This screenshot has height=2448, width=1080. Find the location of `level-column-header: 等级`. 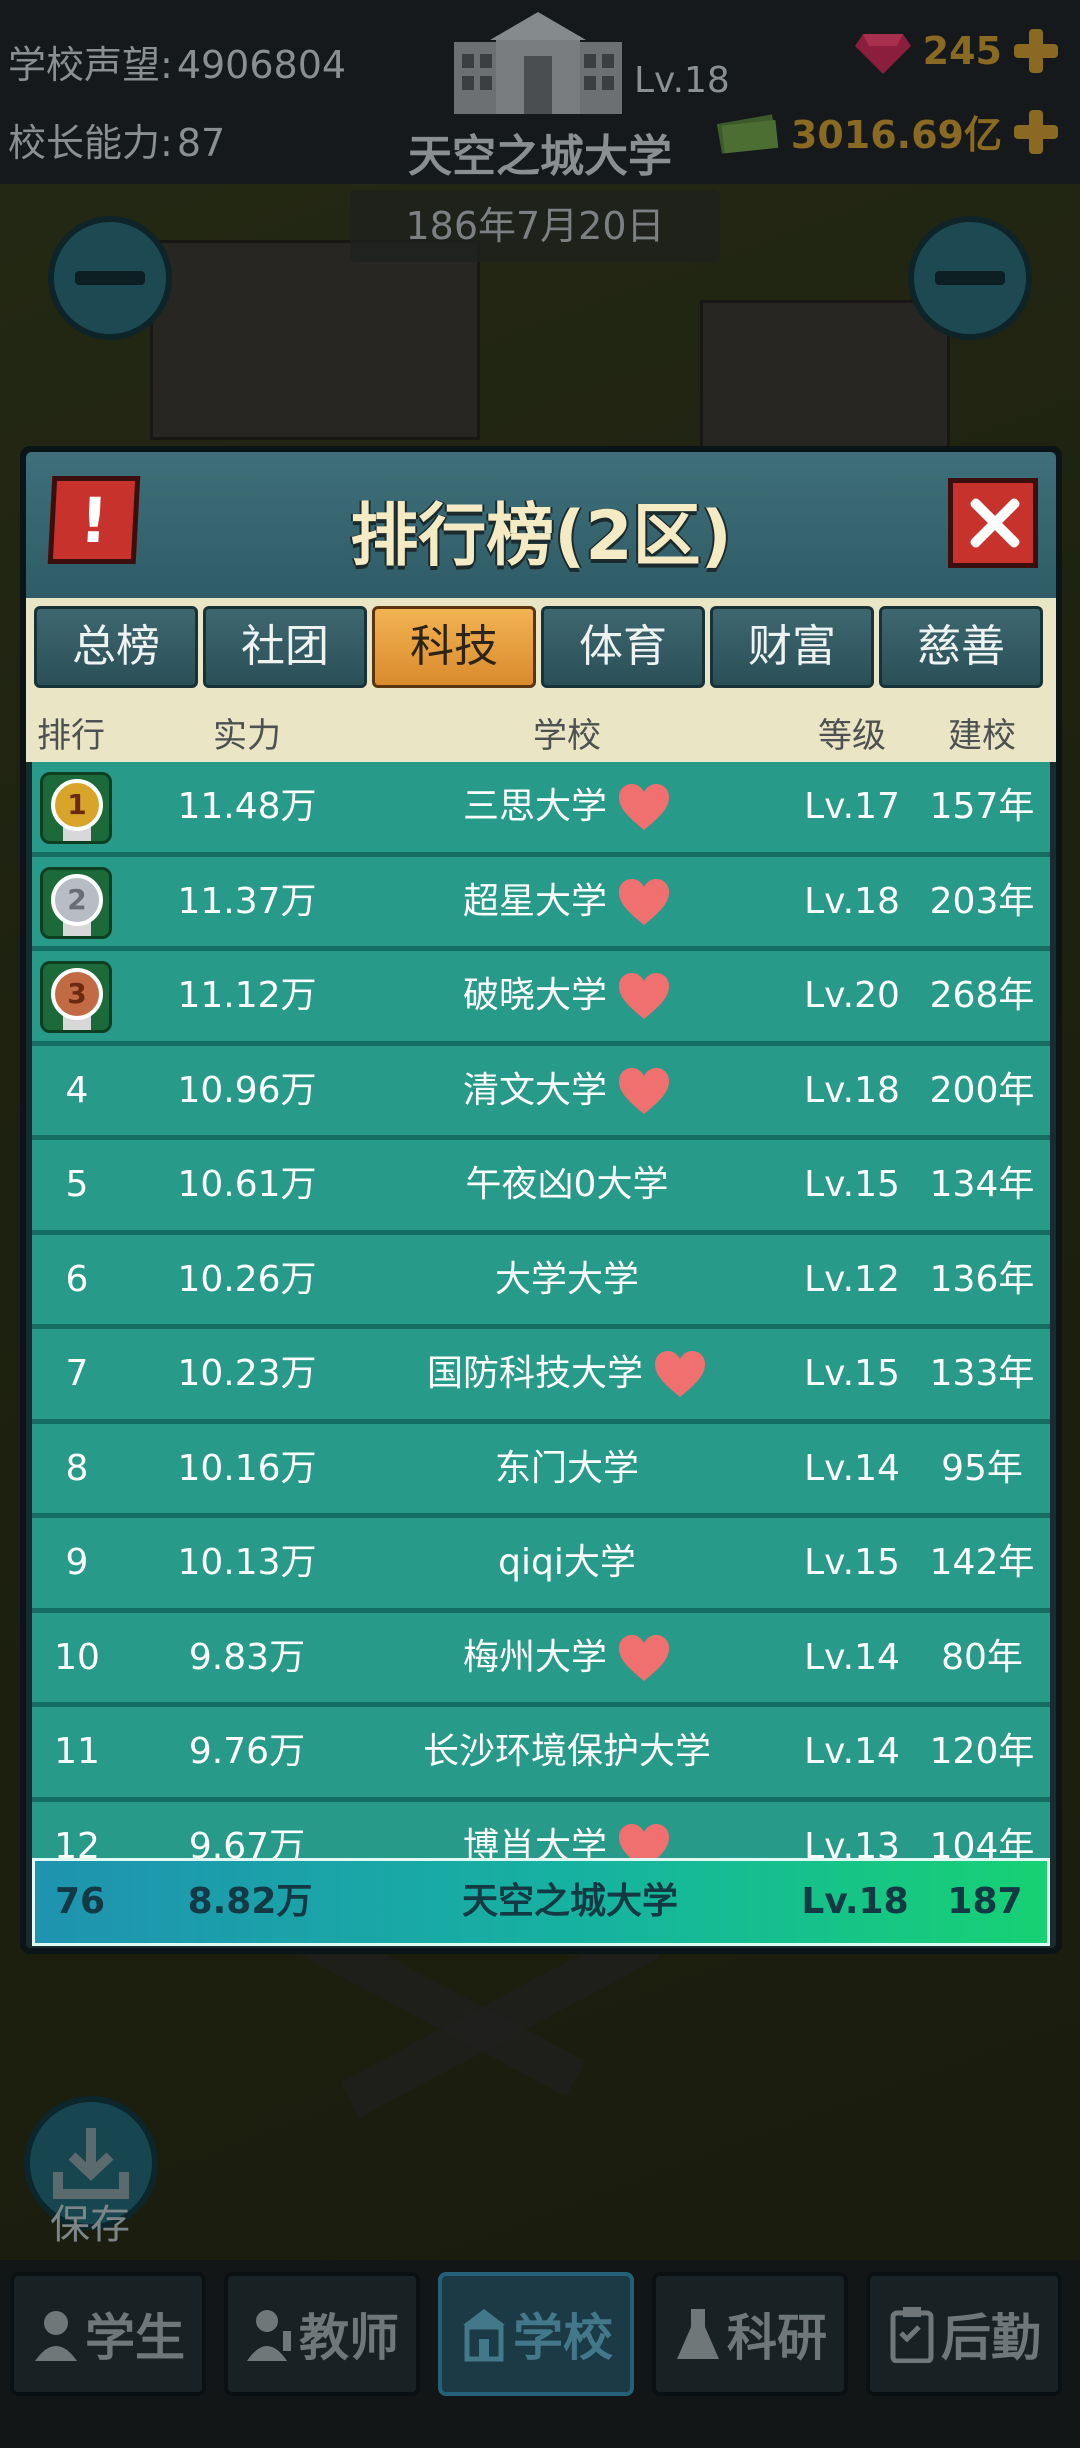

level-column-header: 等级 is located at coordinates (852, 736).